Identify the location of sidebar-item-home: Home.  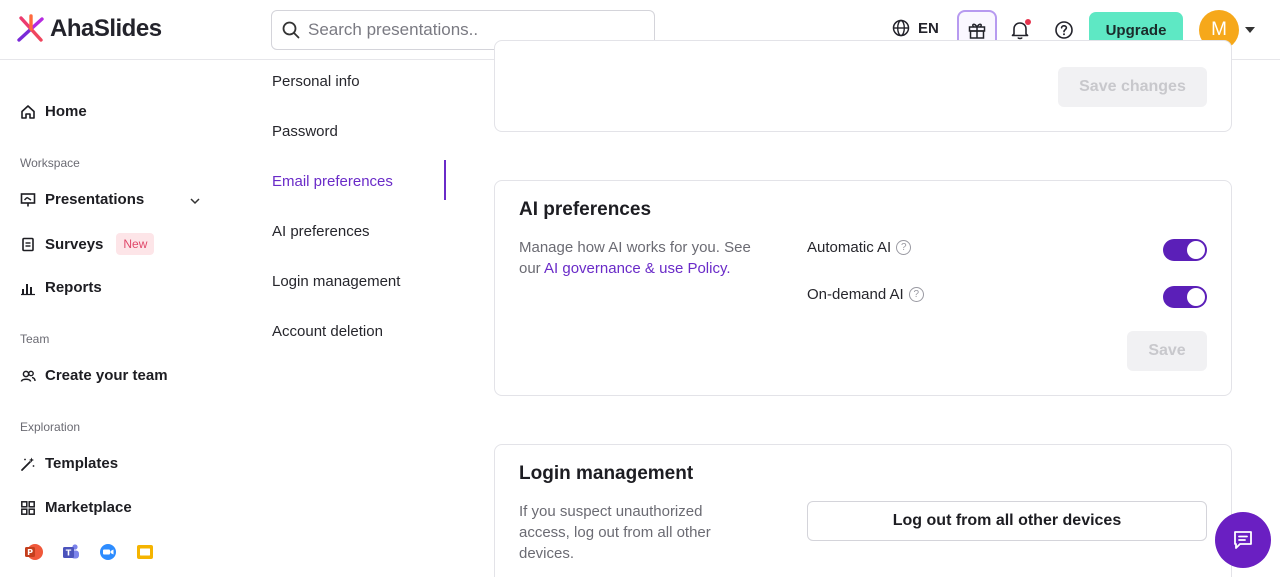
(53, 111).